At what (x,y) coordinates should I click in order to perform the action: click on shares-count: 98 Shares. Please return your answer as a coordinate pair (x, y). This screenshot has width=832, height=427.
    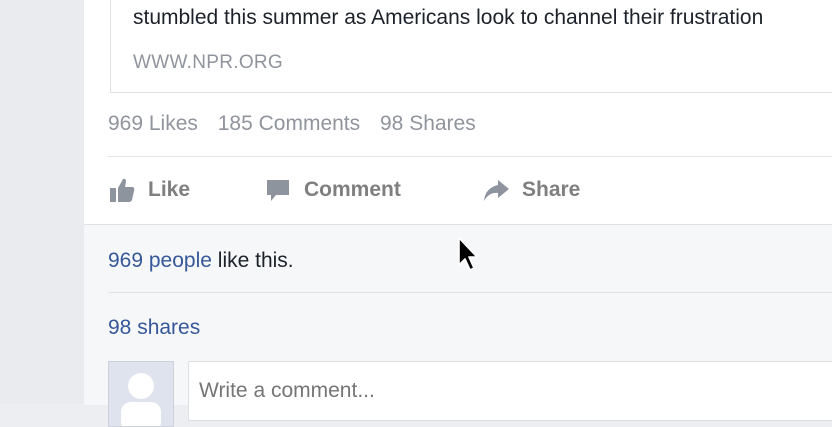
    Looking at the image, I should click on (428, 123).